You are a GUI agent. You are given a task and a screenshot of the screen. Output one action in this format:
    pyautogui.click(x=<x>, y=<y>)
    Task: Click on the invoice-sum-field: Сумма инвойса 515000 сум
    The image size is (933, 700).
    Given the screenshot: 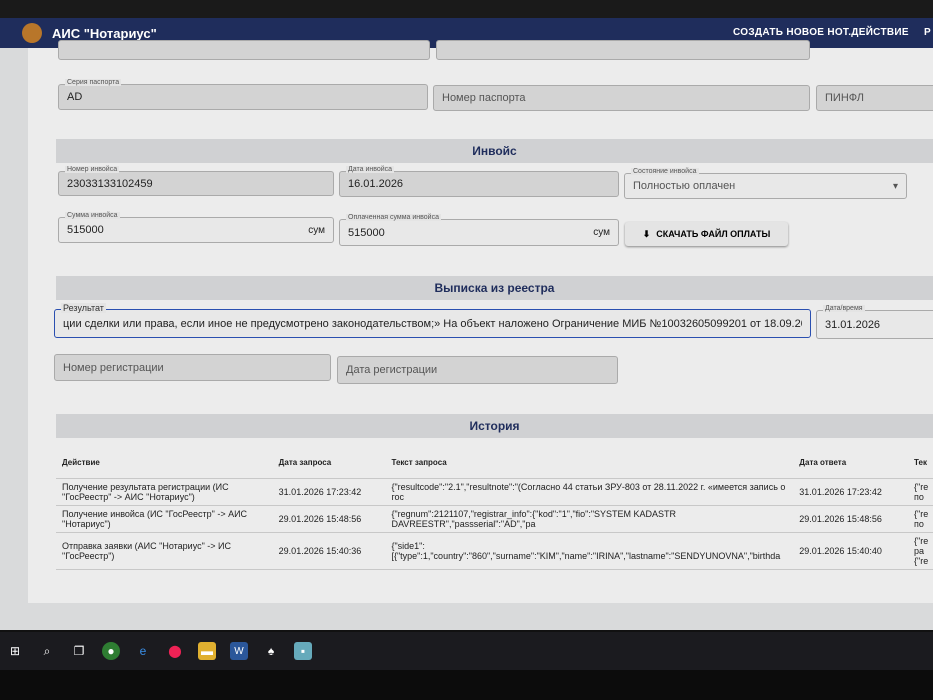 What is the action you would take?
    pyautogui.click(x=196, y=227)
    